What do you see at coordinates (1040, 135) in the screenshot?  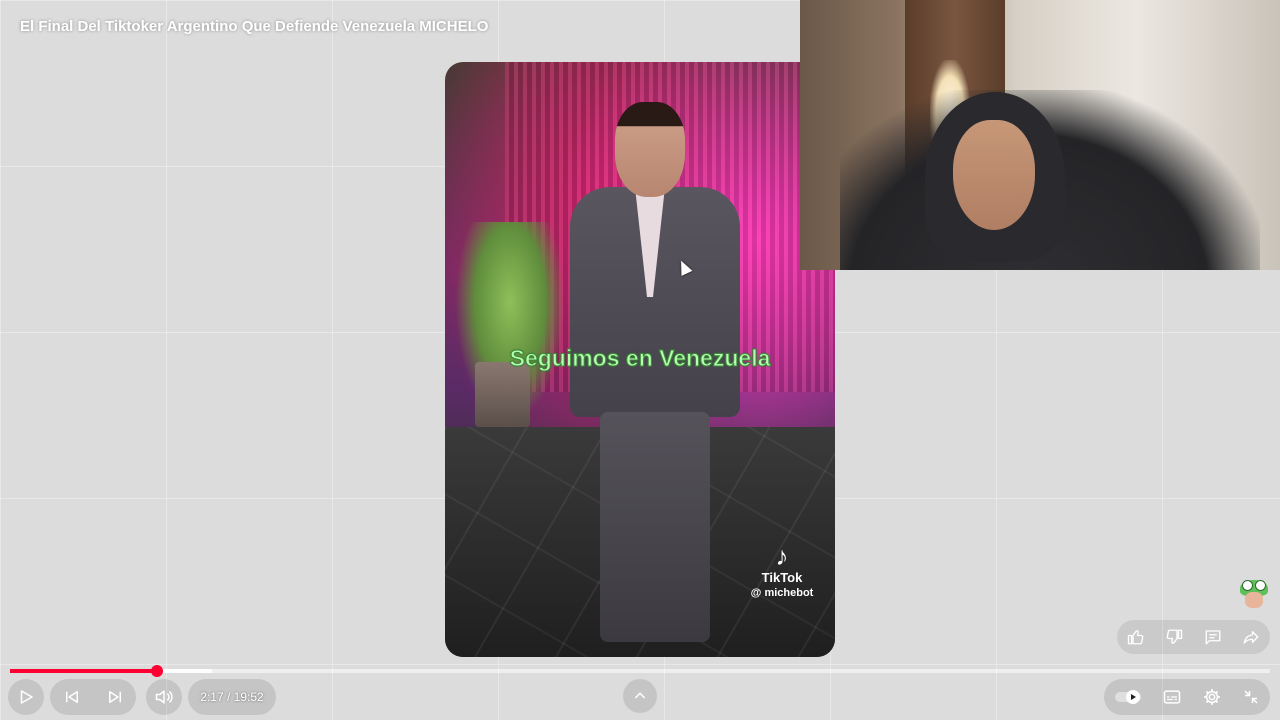 I see `streamer-webcam` at bounding box center [1040, 135].